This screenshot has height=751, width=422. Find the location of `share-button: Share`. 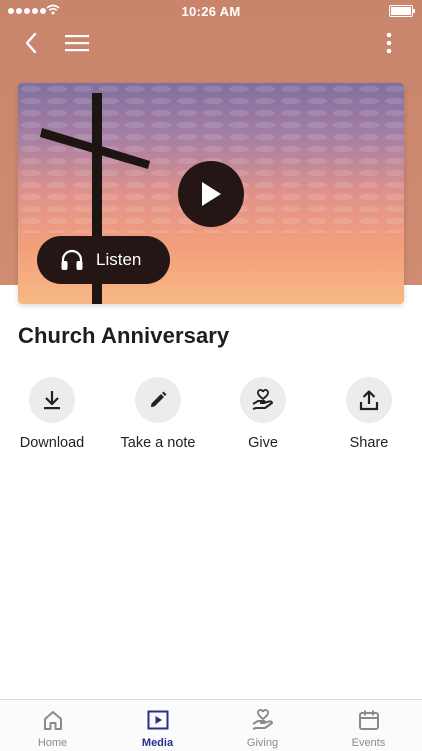

share-button: Share is located at coordinates (369, 414).